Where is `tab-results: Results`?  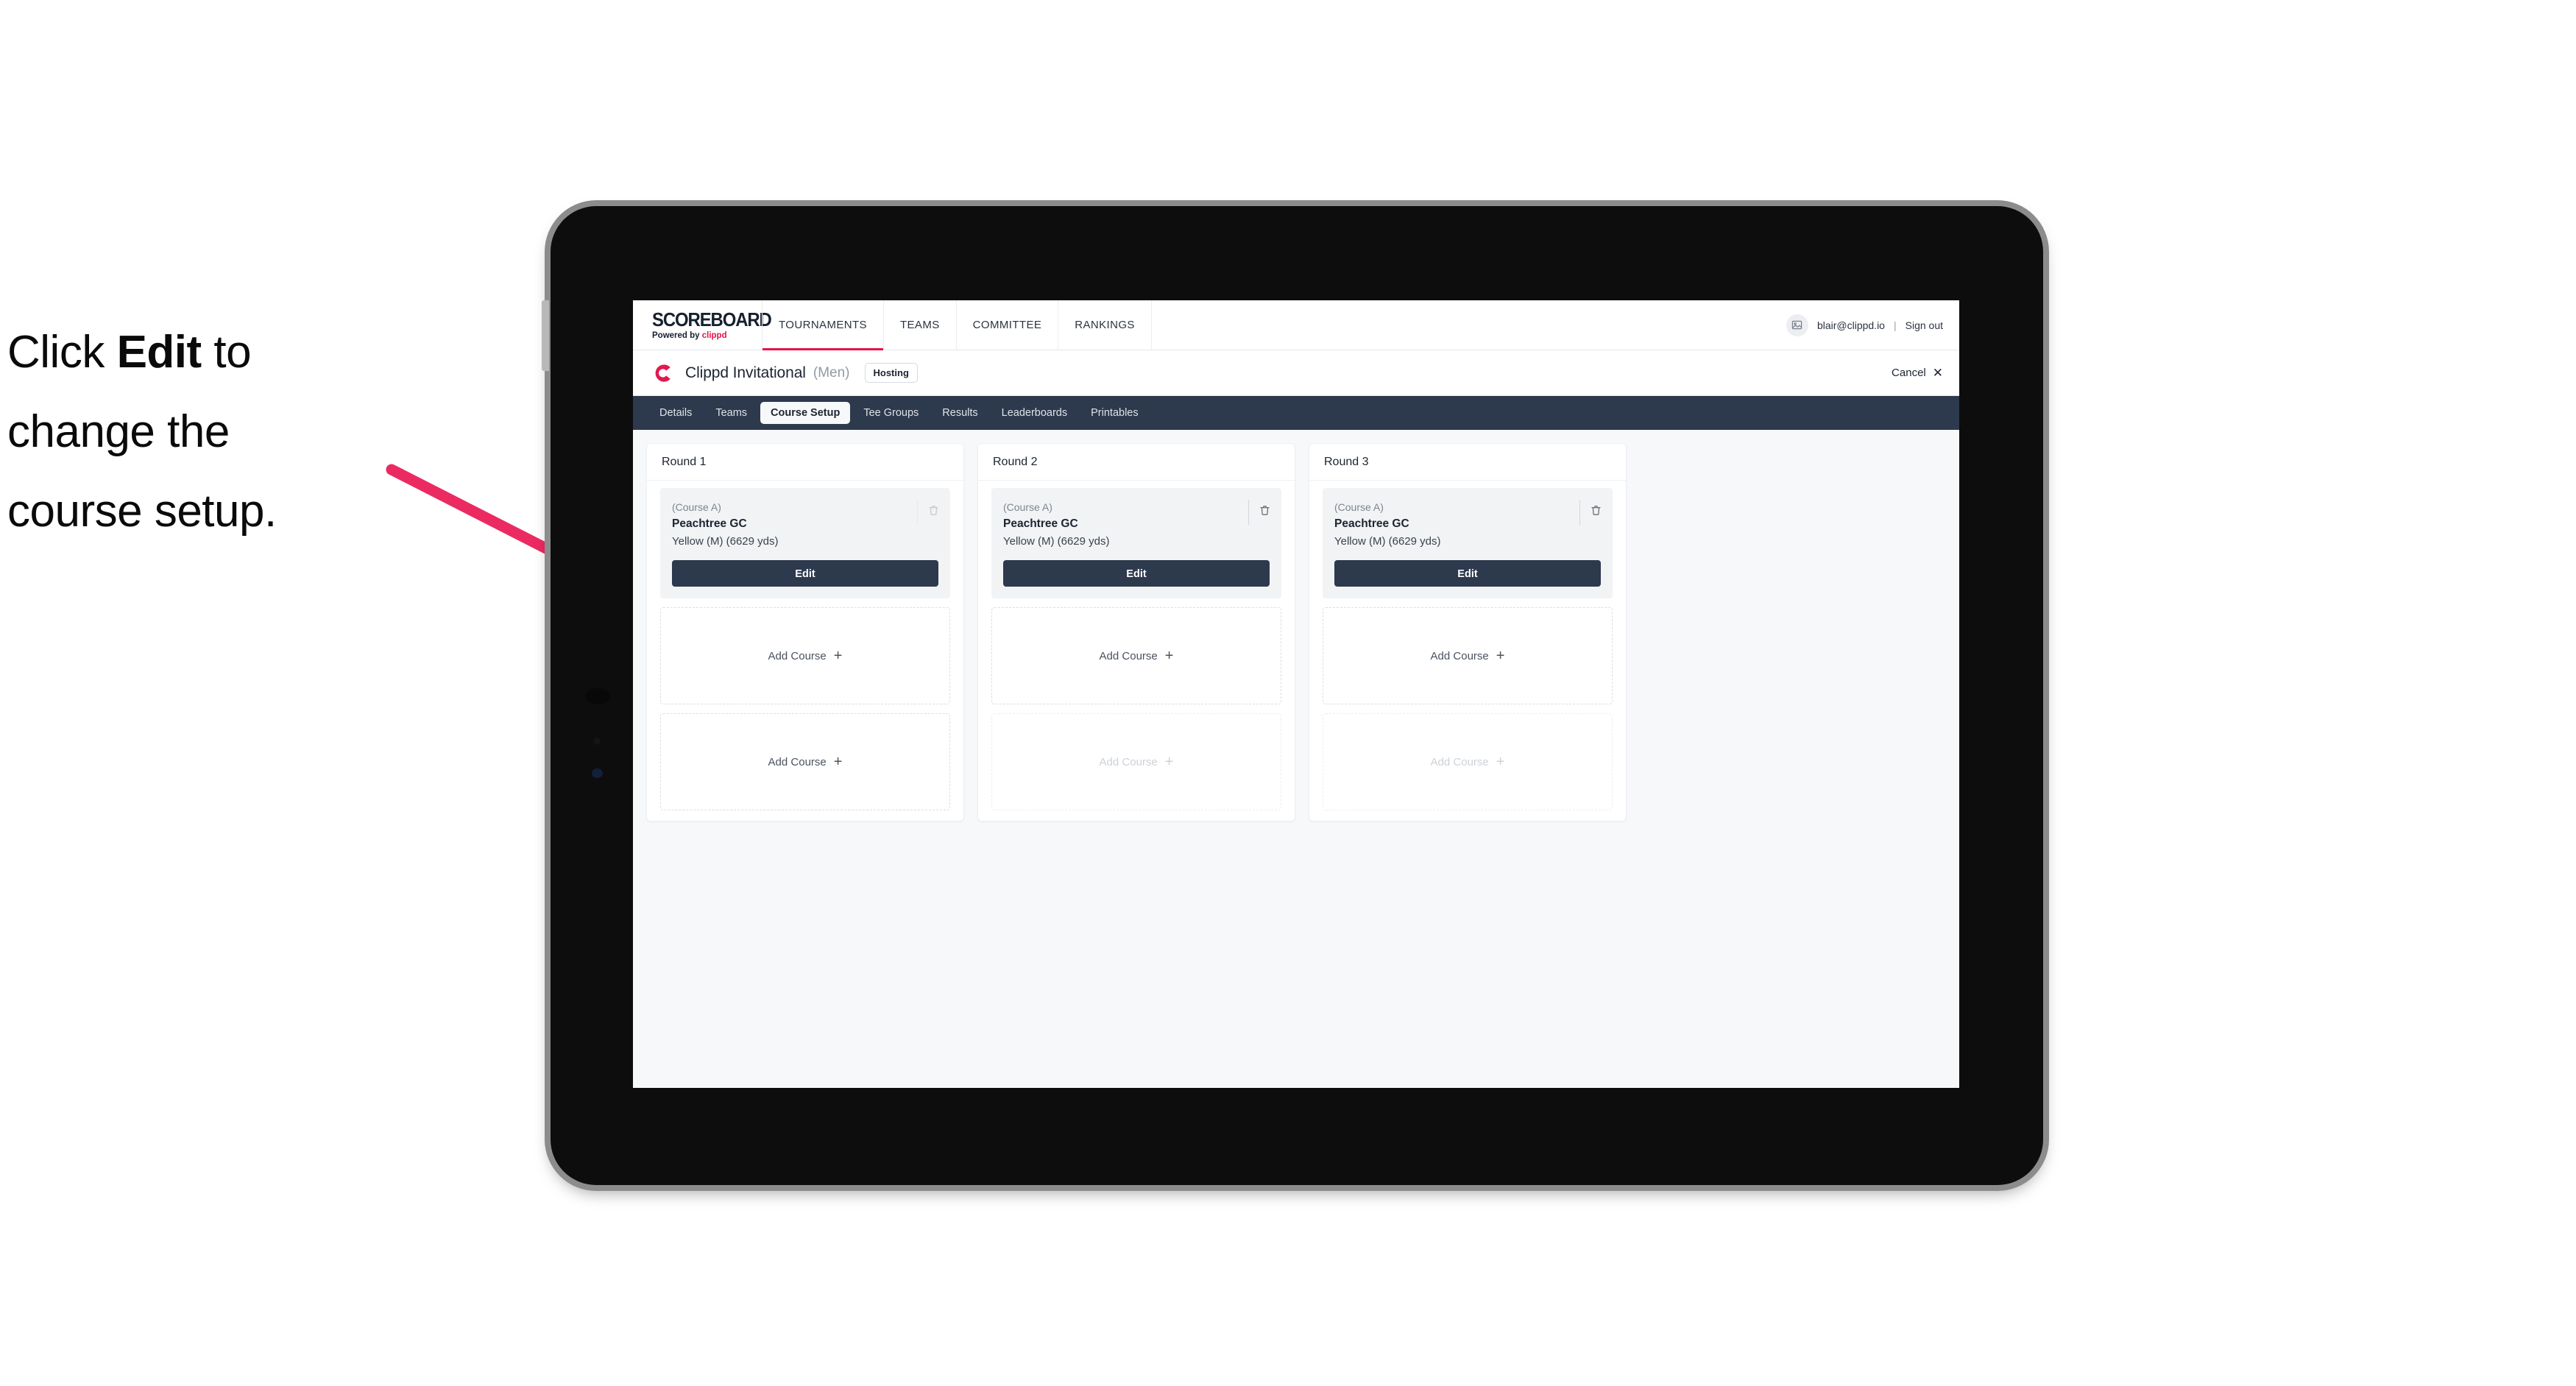
tab-results: Results is located at coordinates (960, 413).